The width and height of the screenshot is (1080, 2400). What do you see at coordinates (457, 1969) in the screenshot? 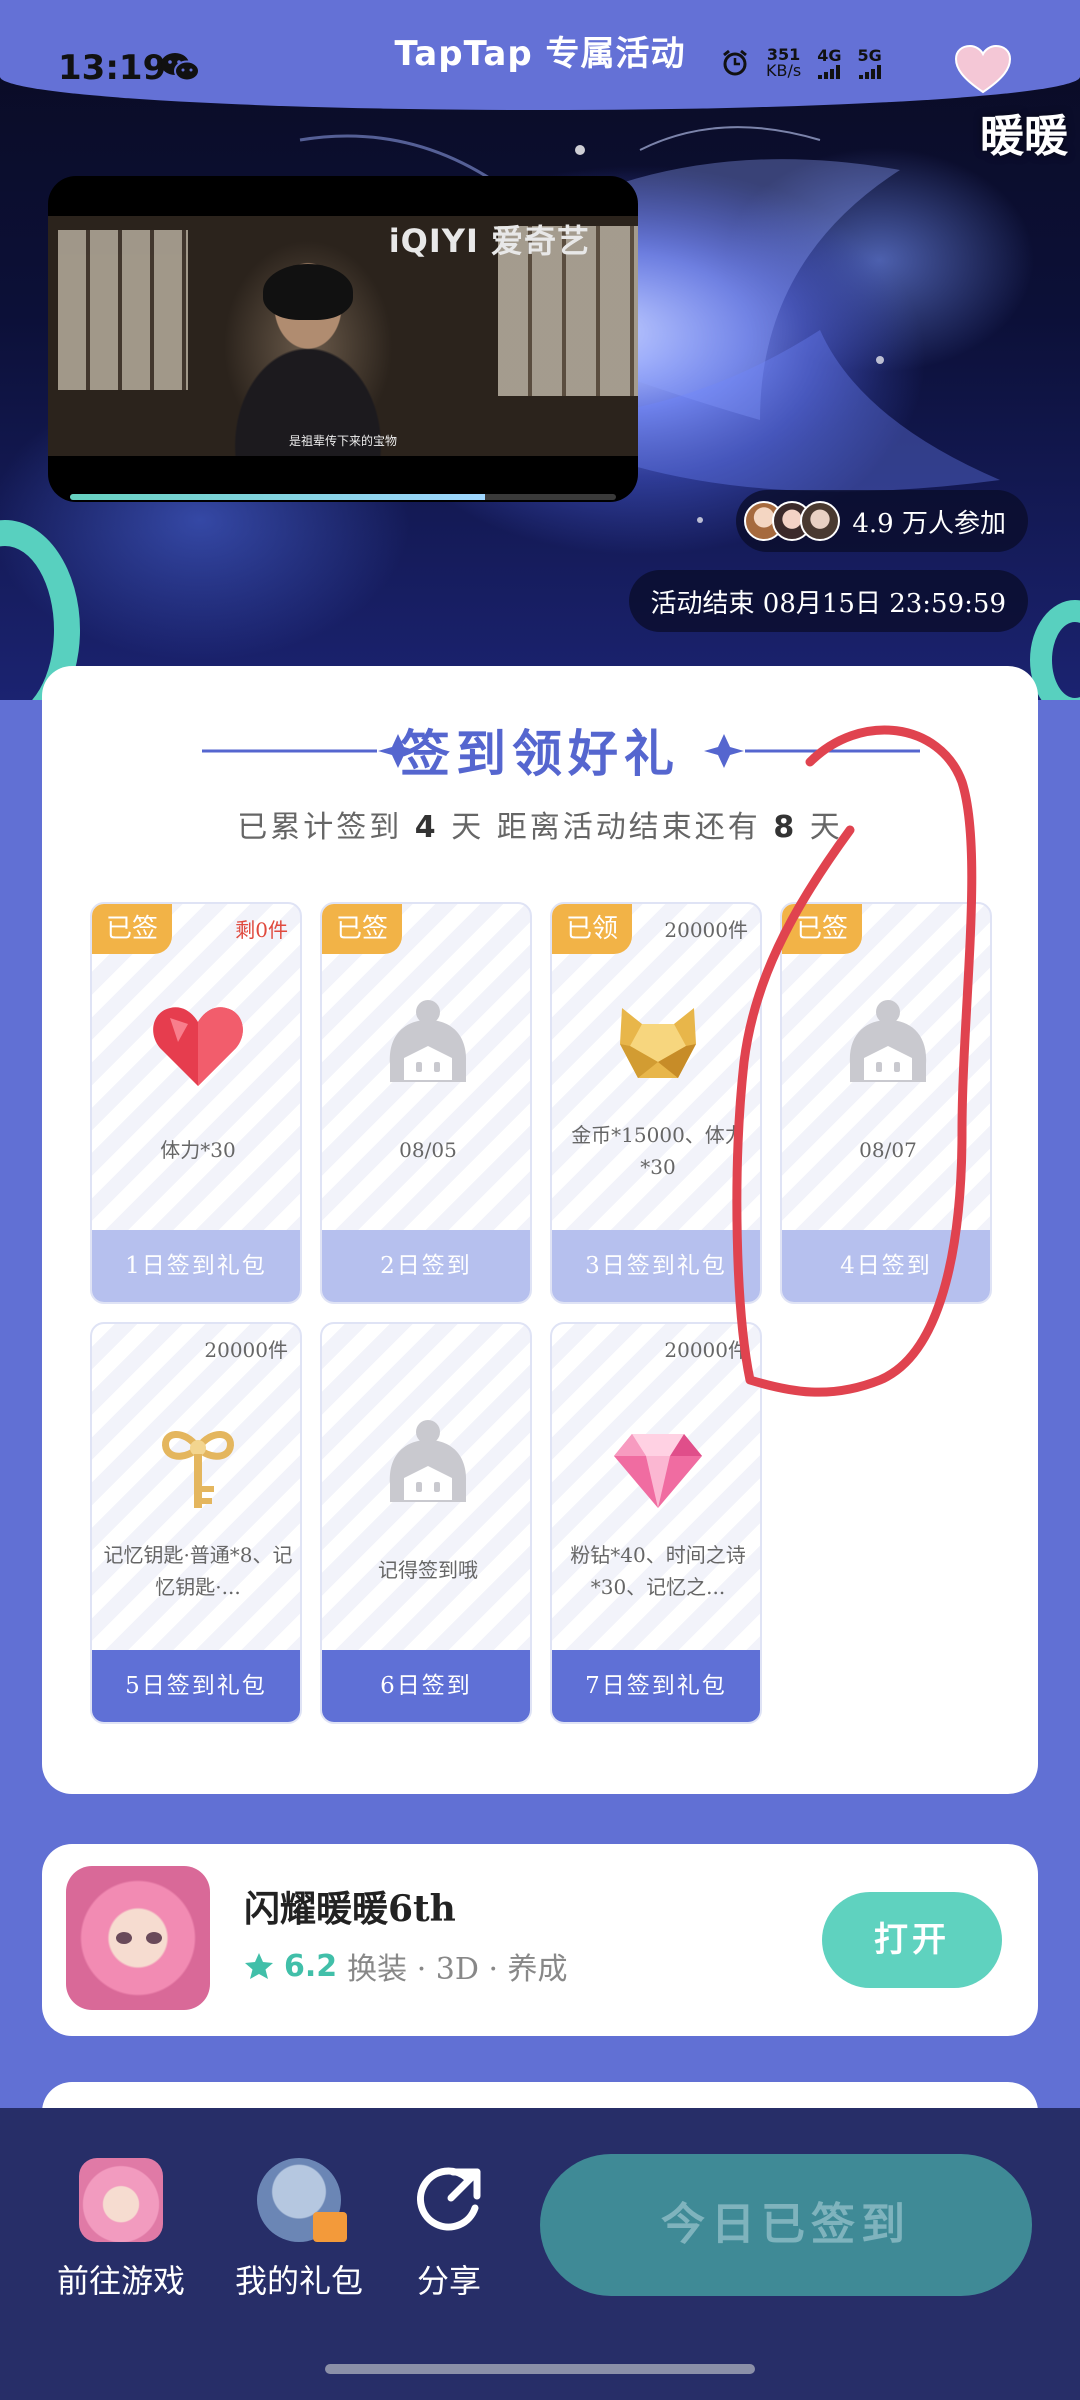
I see `game-tags: 换装 · 3D · 养成` at bounding box center [457, 1969].